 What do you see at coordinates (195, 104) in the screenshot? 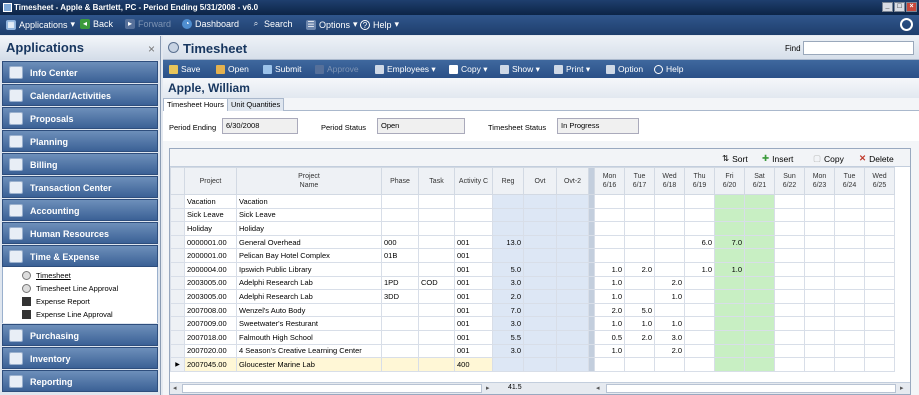
I see `tab-timesheet-hours: Timesheet Hours` at bounding box center [195, 104].